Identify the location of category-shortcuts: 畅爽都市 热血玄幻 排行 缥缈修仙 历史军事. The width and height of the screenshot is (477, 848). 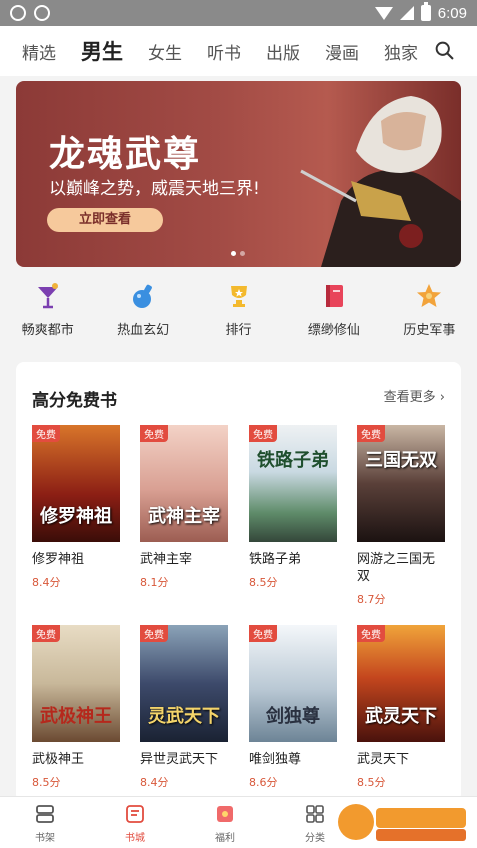
(238, 314).